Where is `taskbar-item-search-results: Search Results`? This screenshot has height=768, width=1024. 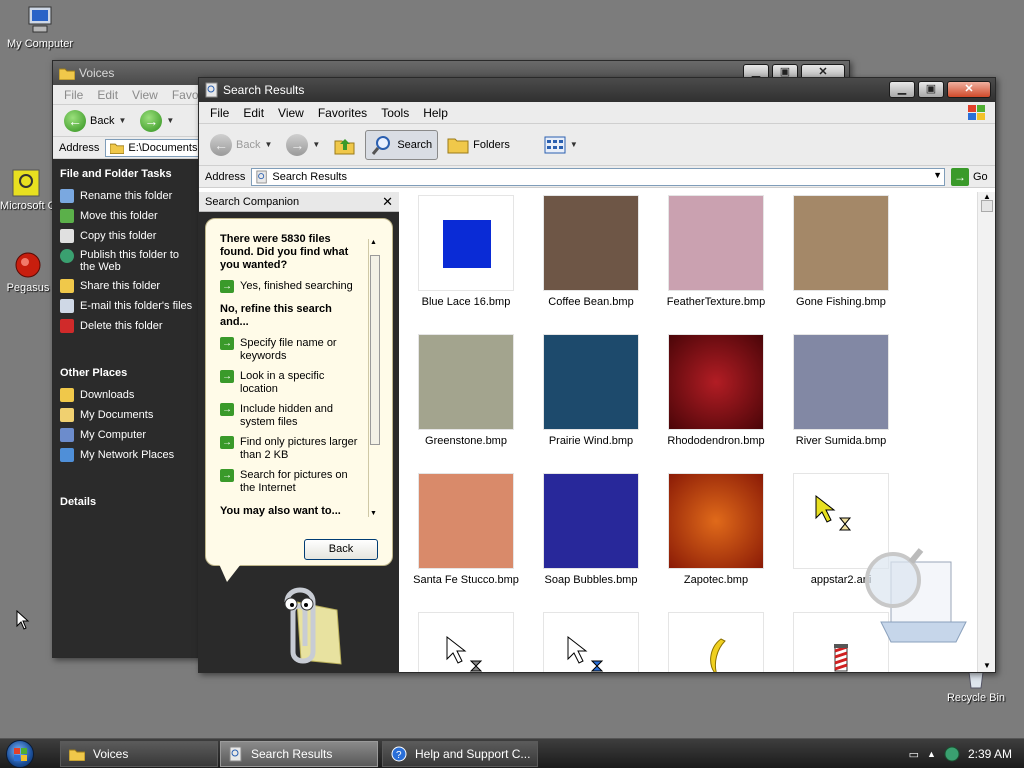
taskbar-item-search-results: Search Results is located at coordinates (299, 754).